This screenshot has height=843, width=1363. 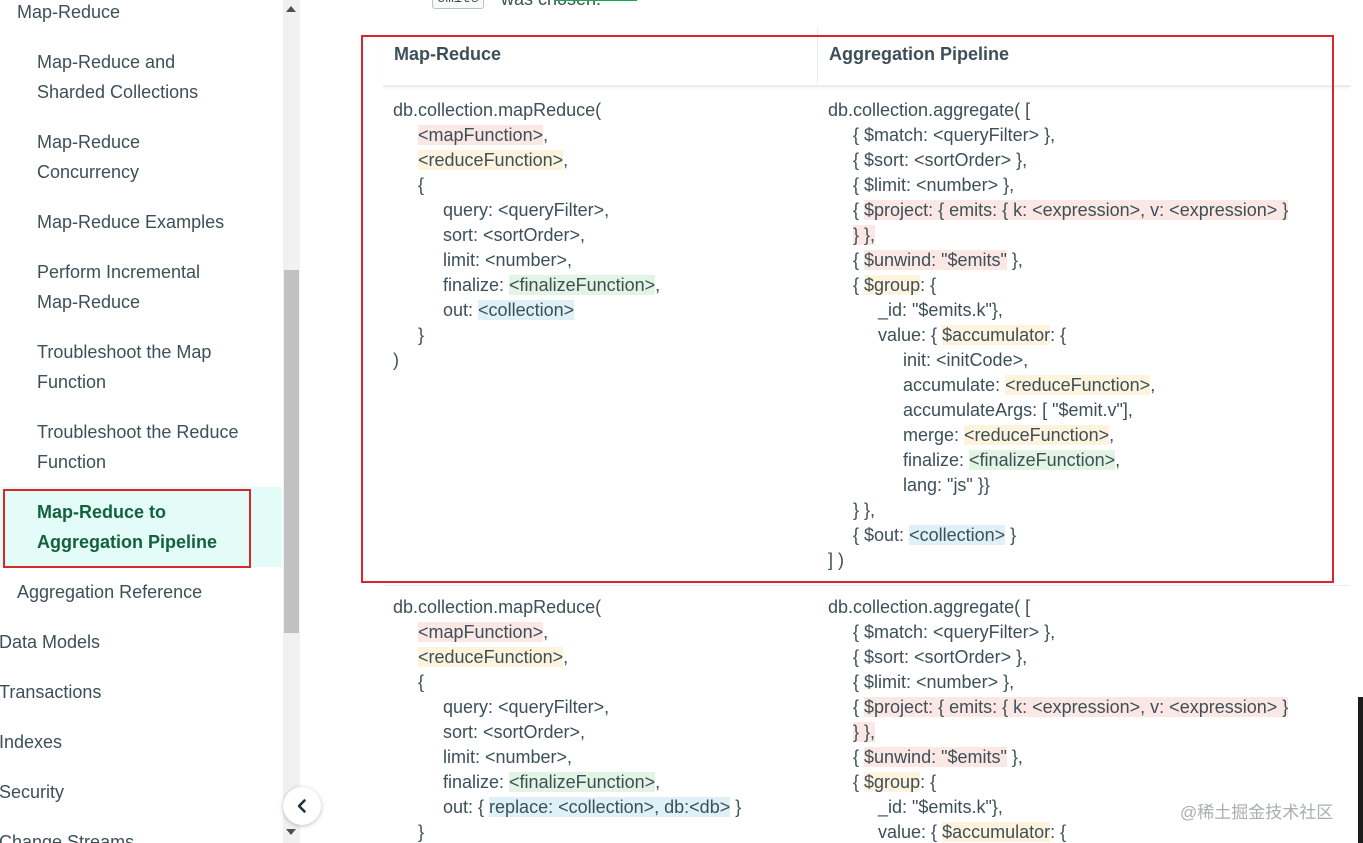 I want to click on sidebar-item: Perform Incremental Map-Reduce, so click(x=118, y=287).